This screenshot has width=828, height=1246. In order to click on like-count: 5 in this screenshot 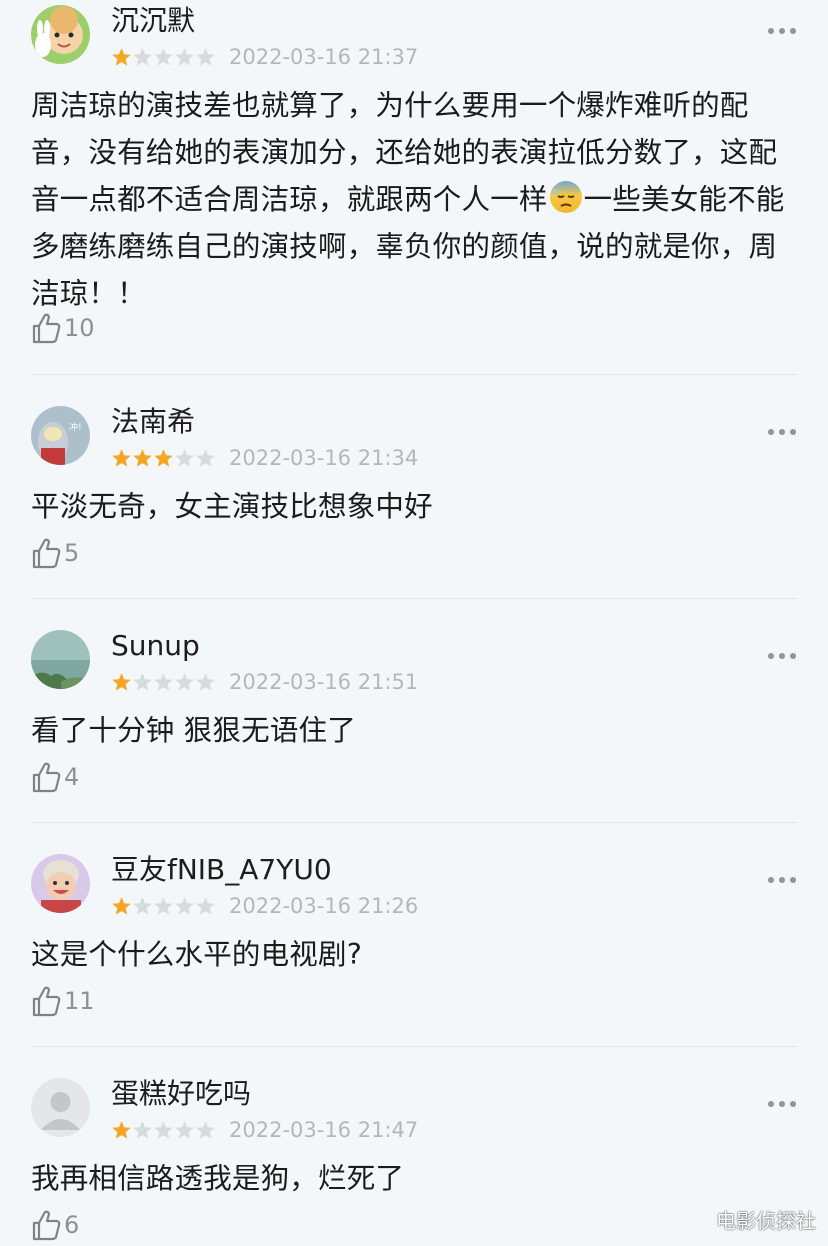, I will do `click(72, 553)`.